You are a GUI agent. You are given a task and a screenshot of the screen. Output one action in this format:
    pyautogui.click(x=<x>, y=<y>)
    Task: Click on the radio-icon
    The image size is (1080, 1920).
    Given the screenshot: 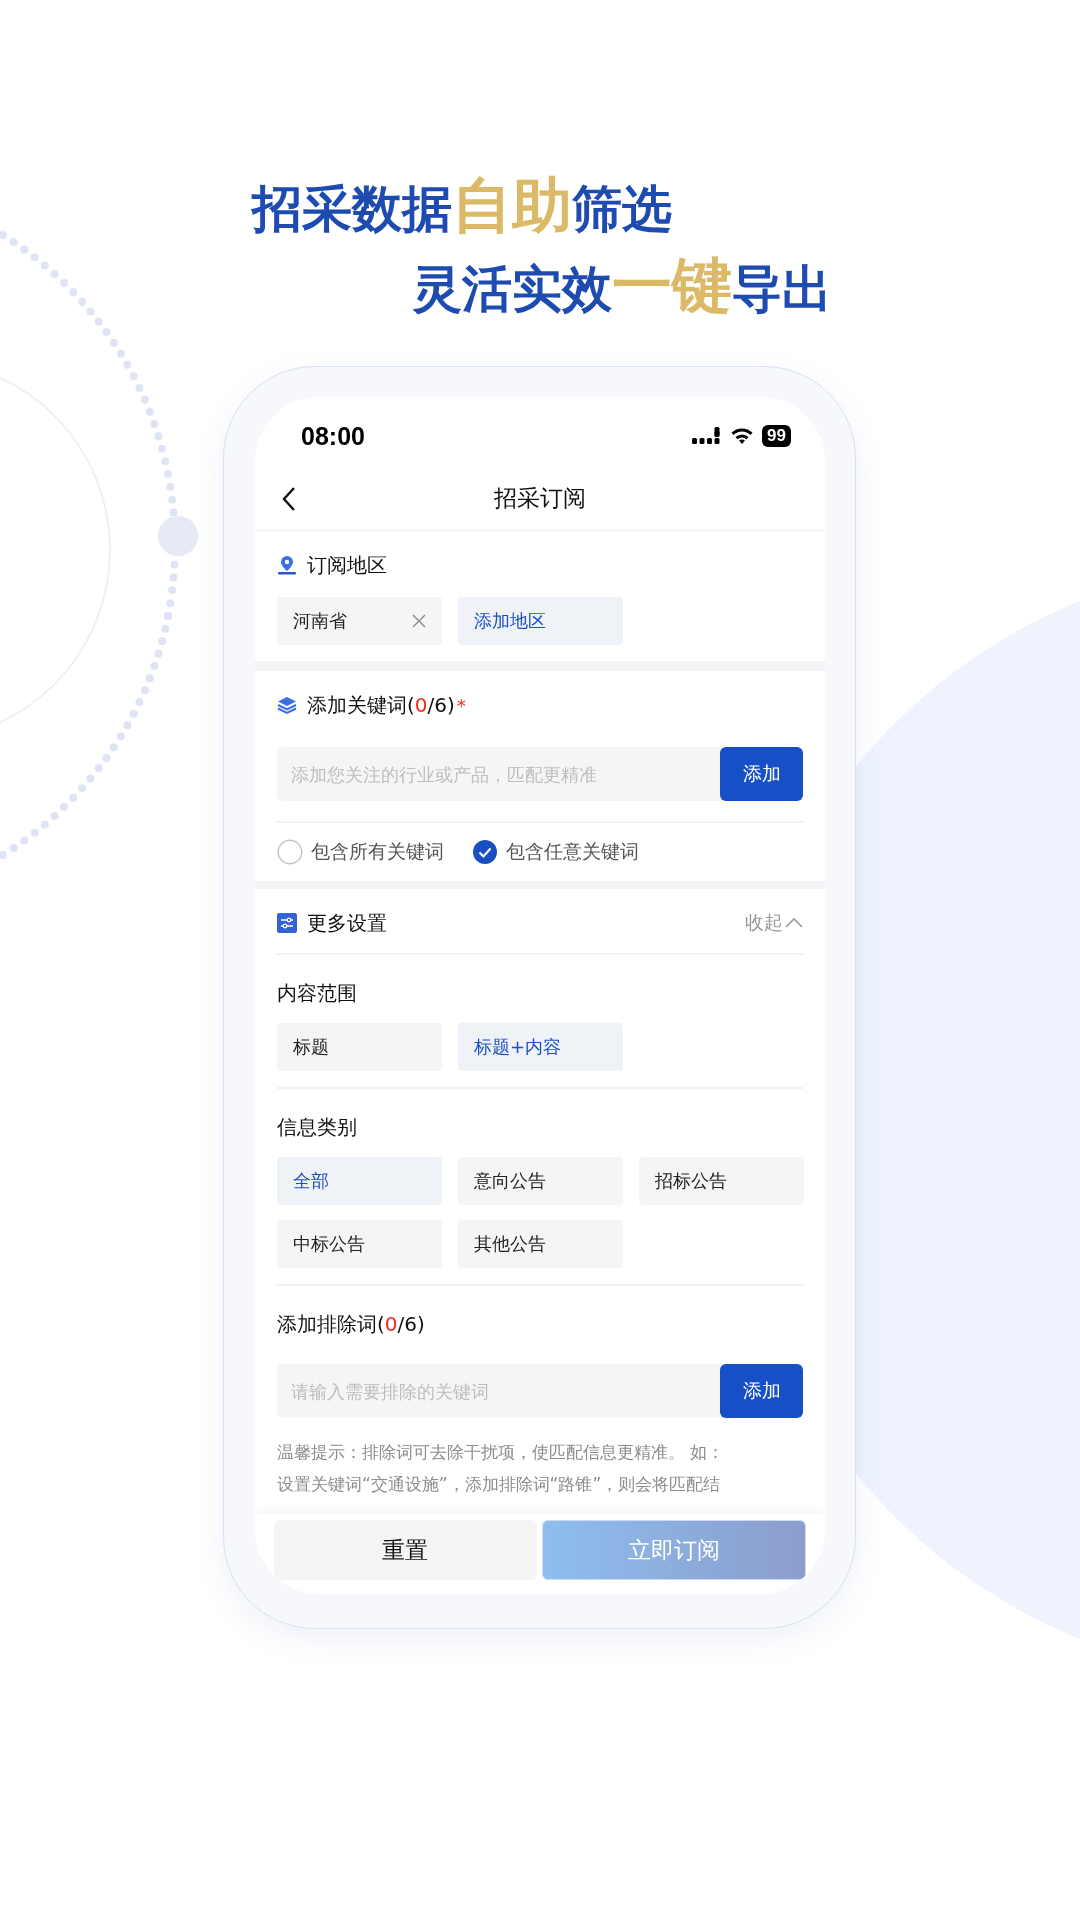 What is the action you would take?
    pyautogui.click(x=290, y=852)
    